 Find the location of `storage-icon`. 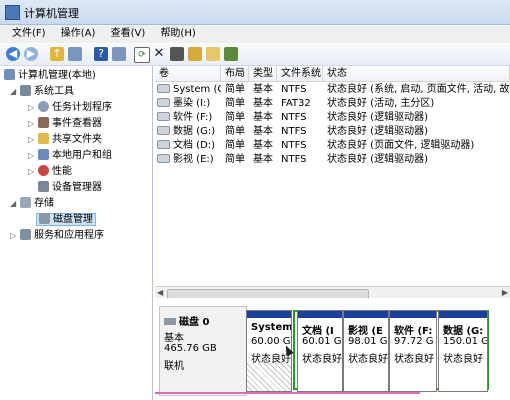

storage-icon is located at coordinates (25, 202).